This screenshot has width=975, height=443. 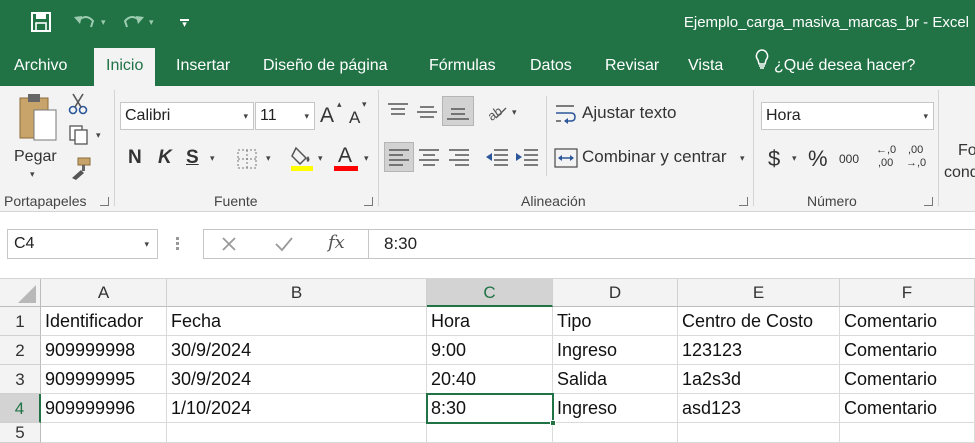 I want to click on tab-diseno-de-pagina: Diseño de página, so click(x=325, y=67).